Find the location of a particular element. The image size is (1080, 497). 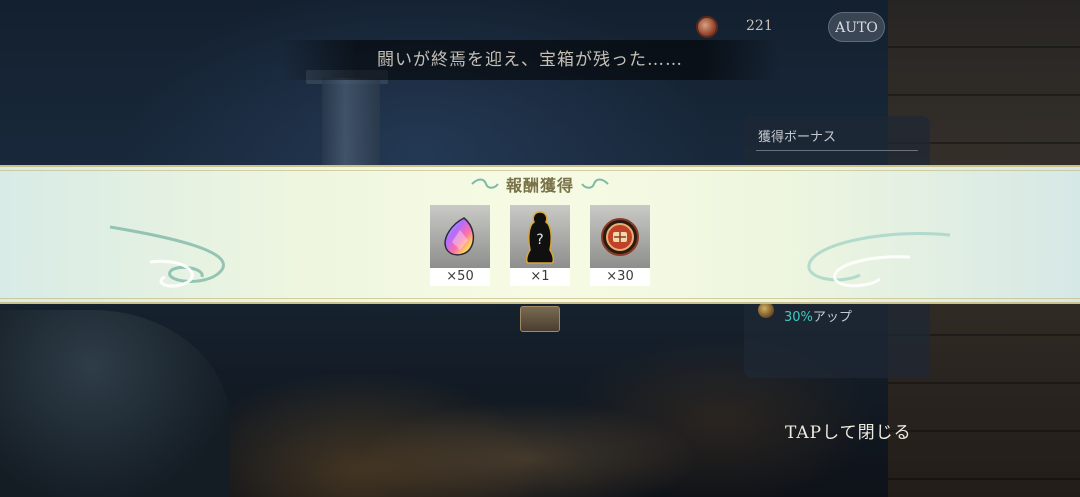

treasure-chest is located at coordinates (540, 319).